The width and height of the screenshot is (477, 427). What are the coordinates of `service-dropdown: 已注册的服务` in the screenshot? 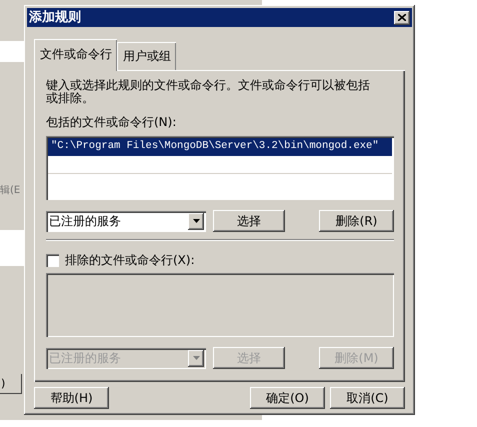 It's located at (126, 221).